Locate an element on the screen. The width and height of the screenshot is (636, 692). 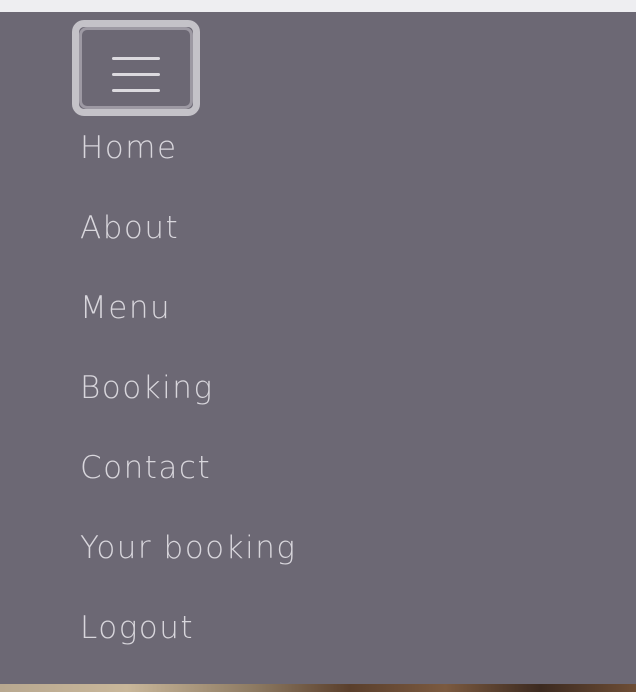
nav-link-contact: Contact is located at coordinates (145, 468).